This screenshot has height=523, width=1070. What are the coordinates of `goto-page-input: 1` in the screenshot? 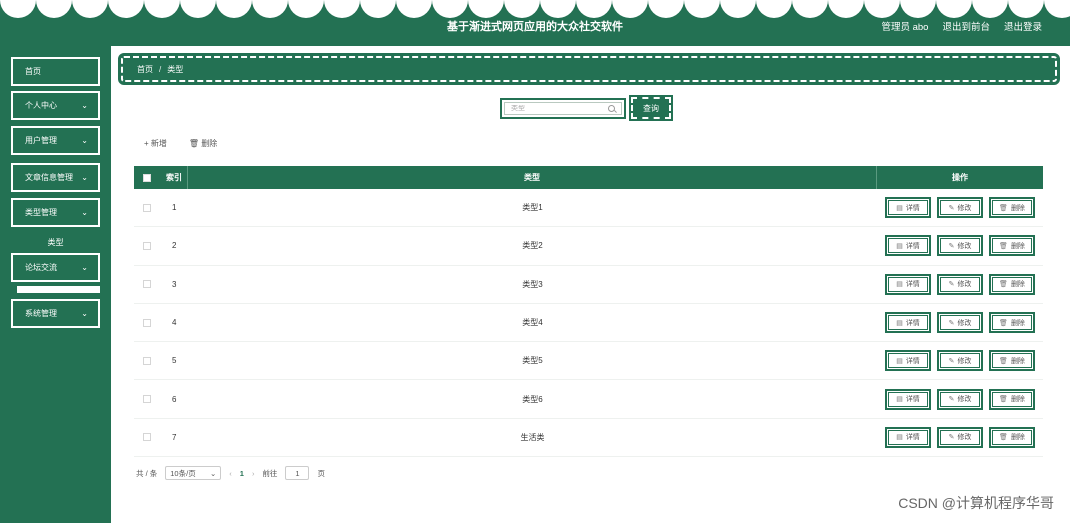 It's located at (297, 473).